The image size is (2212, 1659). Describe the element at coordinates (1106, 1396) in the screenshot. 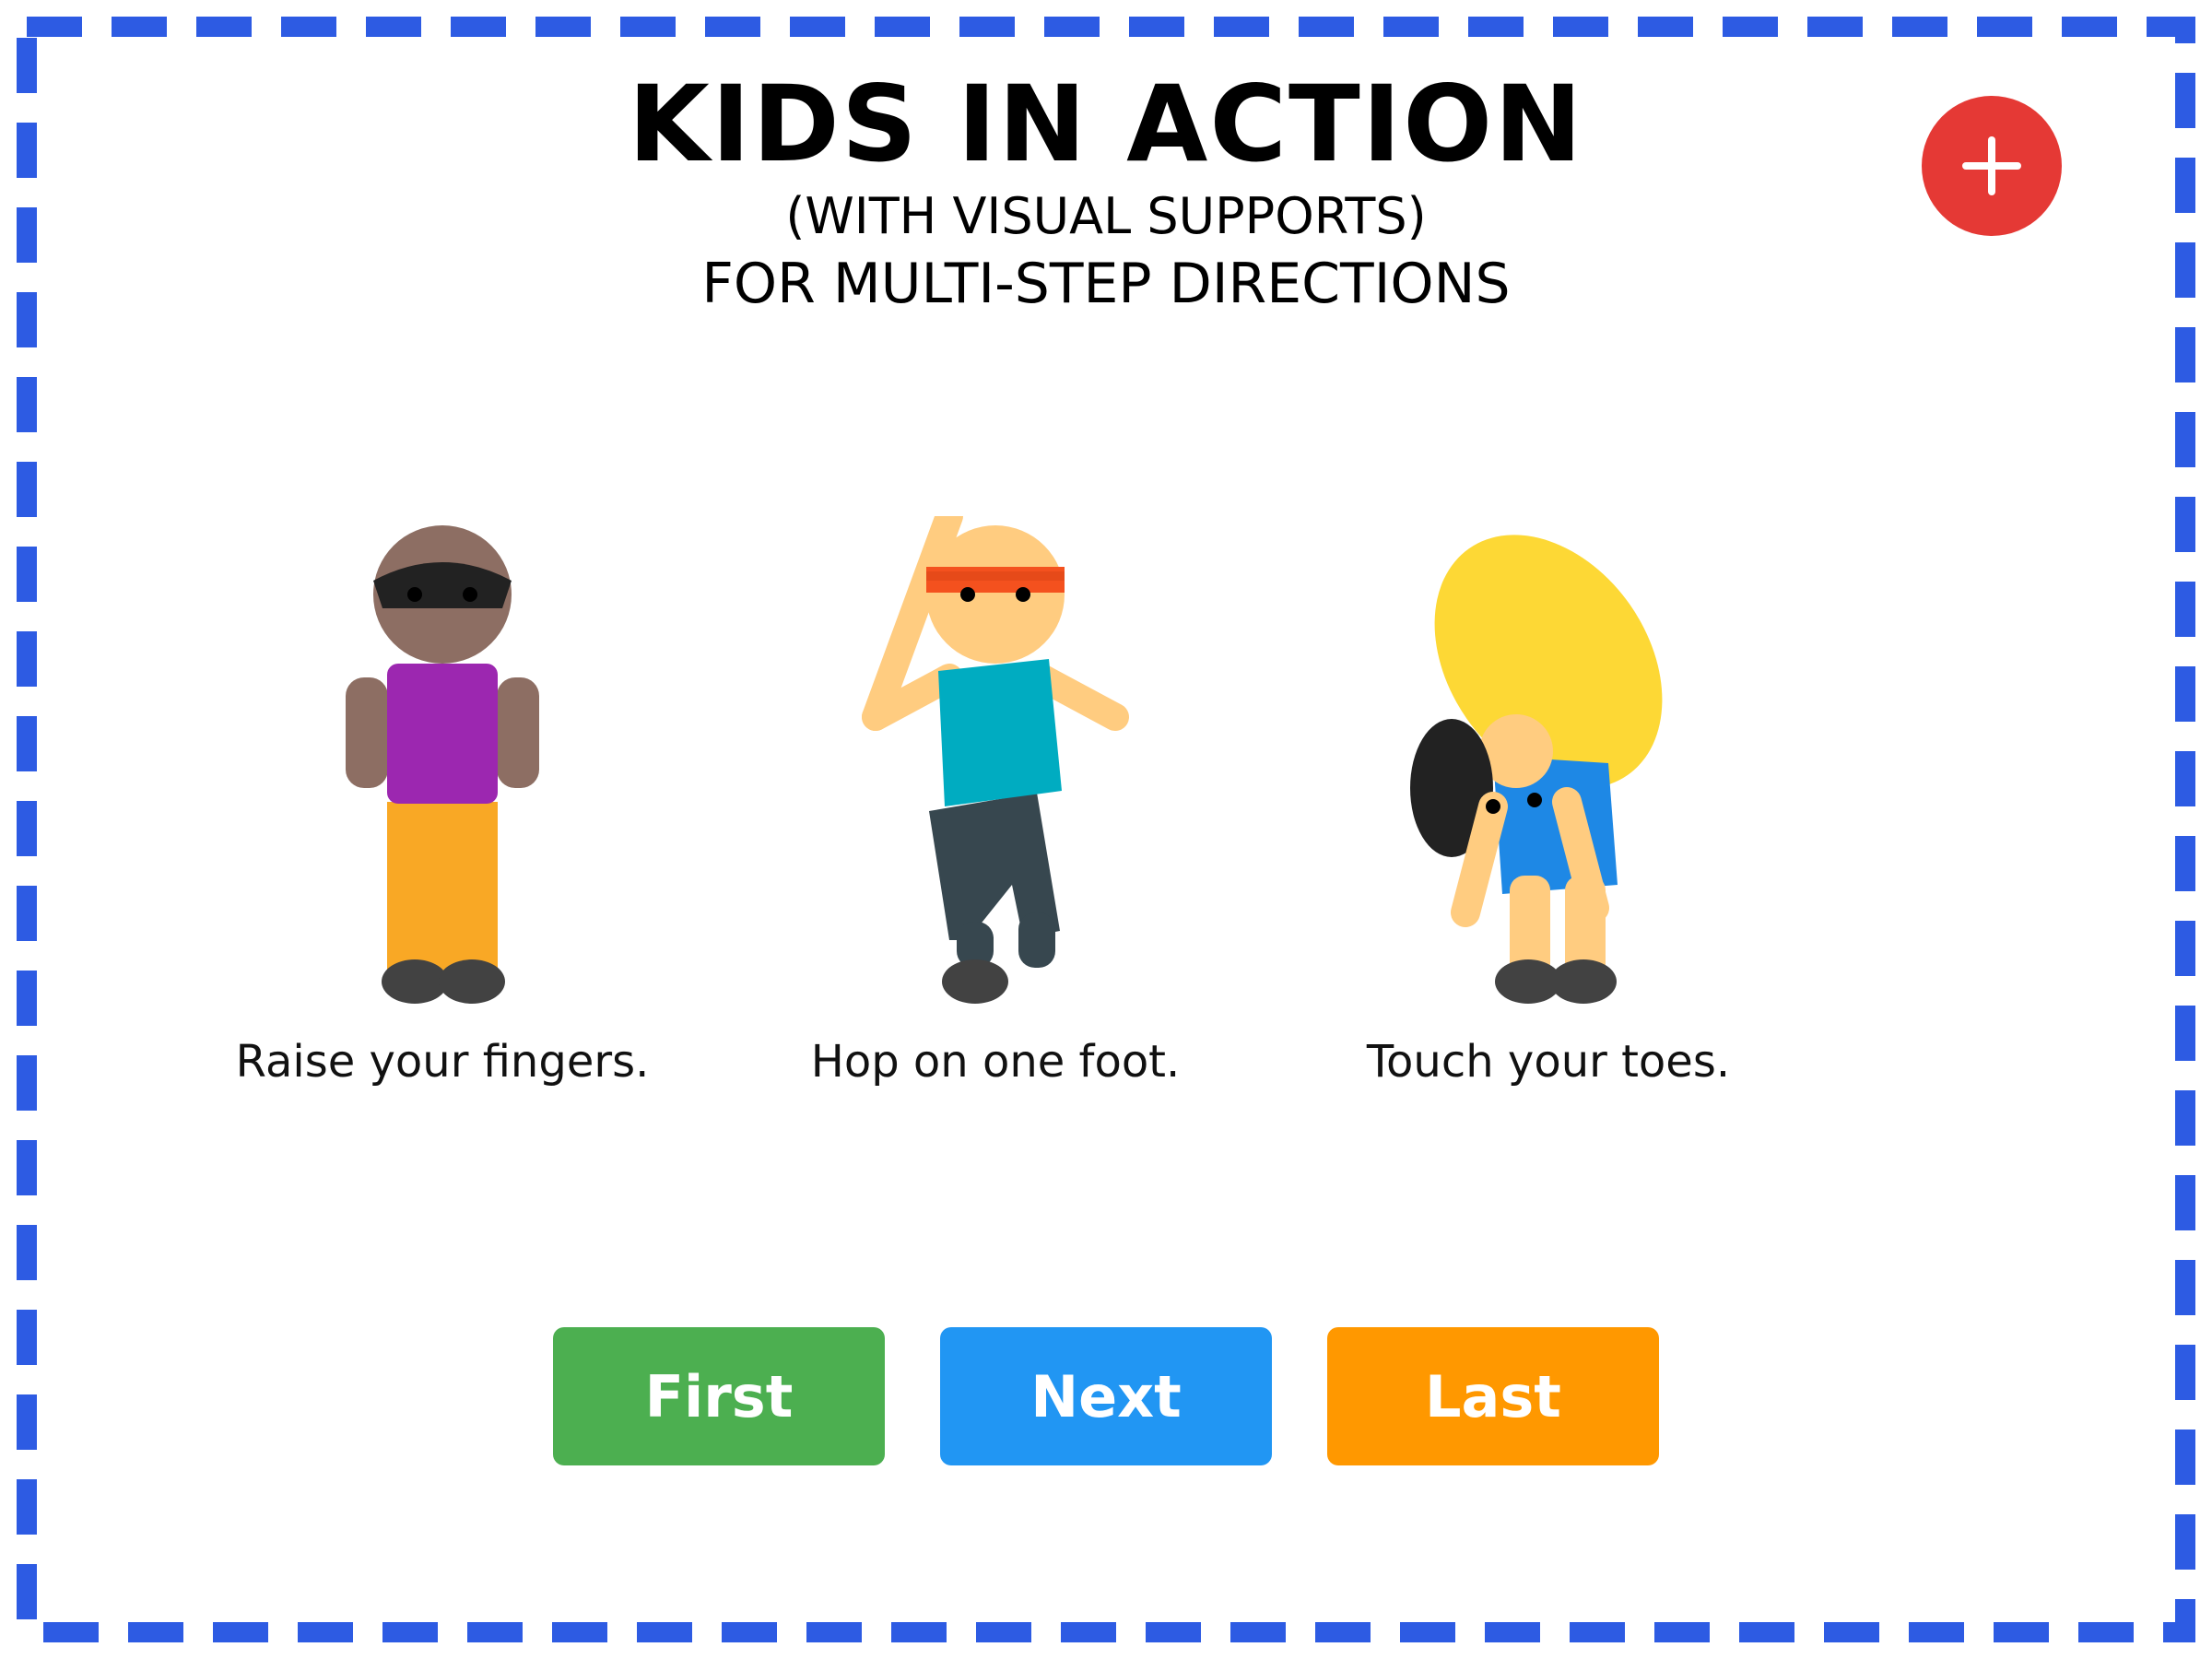

I see `next-button: Next` at that location.